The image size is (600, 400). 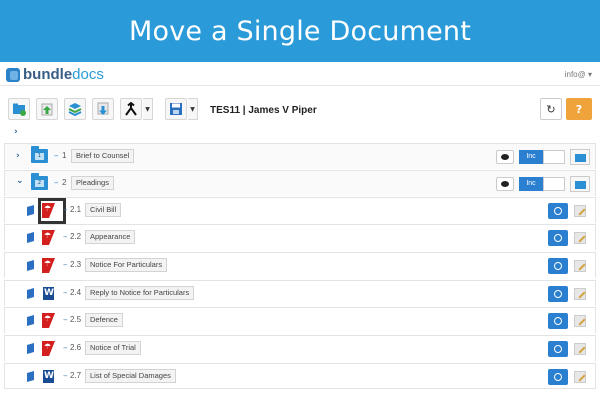 I want to click on document-label: Civil Bill, so click(x=103, y=210).